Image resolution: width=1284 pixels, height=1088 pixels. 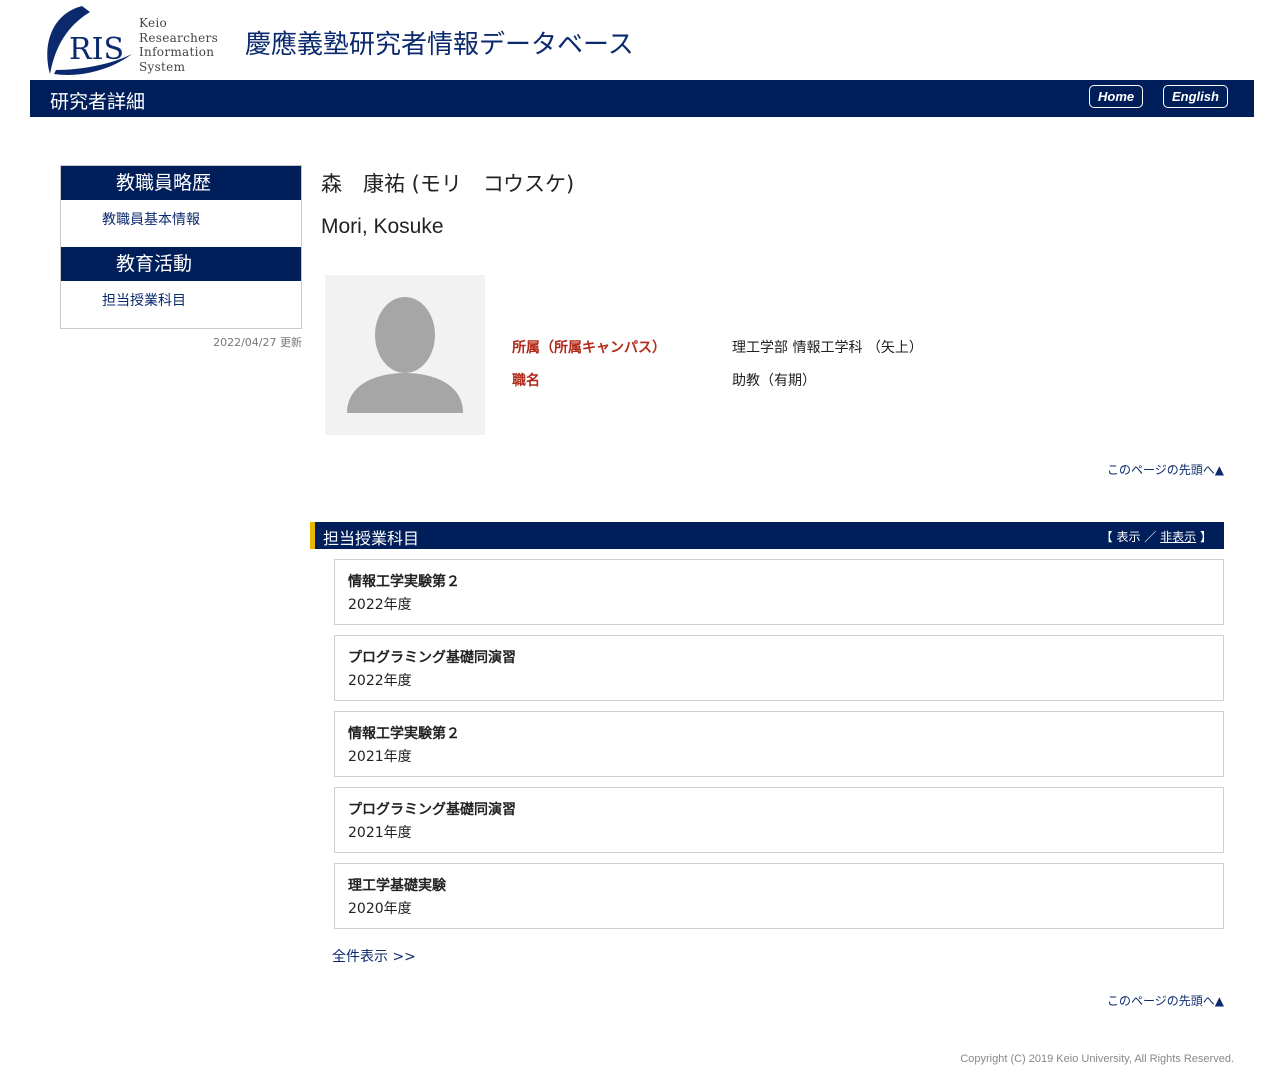 What do you see at coordinates (371, 538) in the screenshot?
I see `courses-section-title: 担当授業科目` at bounding box center [371, 538].